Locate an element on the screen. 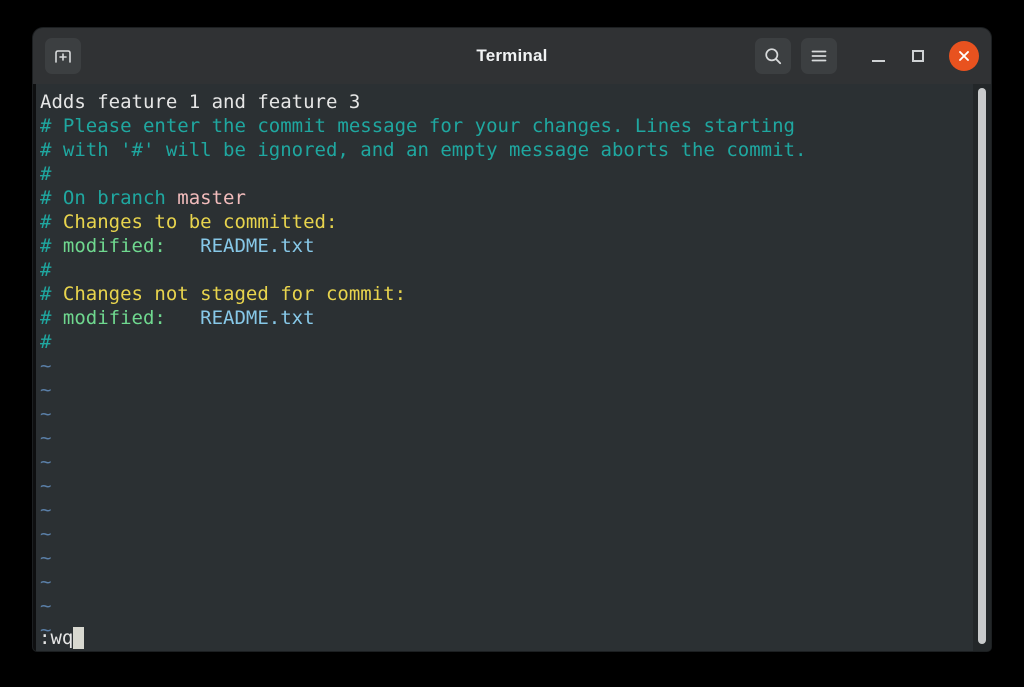 This screenshot has height=687, width=1024. close-button is located at coordinates (964, 56).